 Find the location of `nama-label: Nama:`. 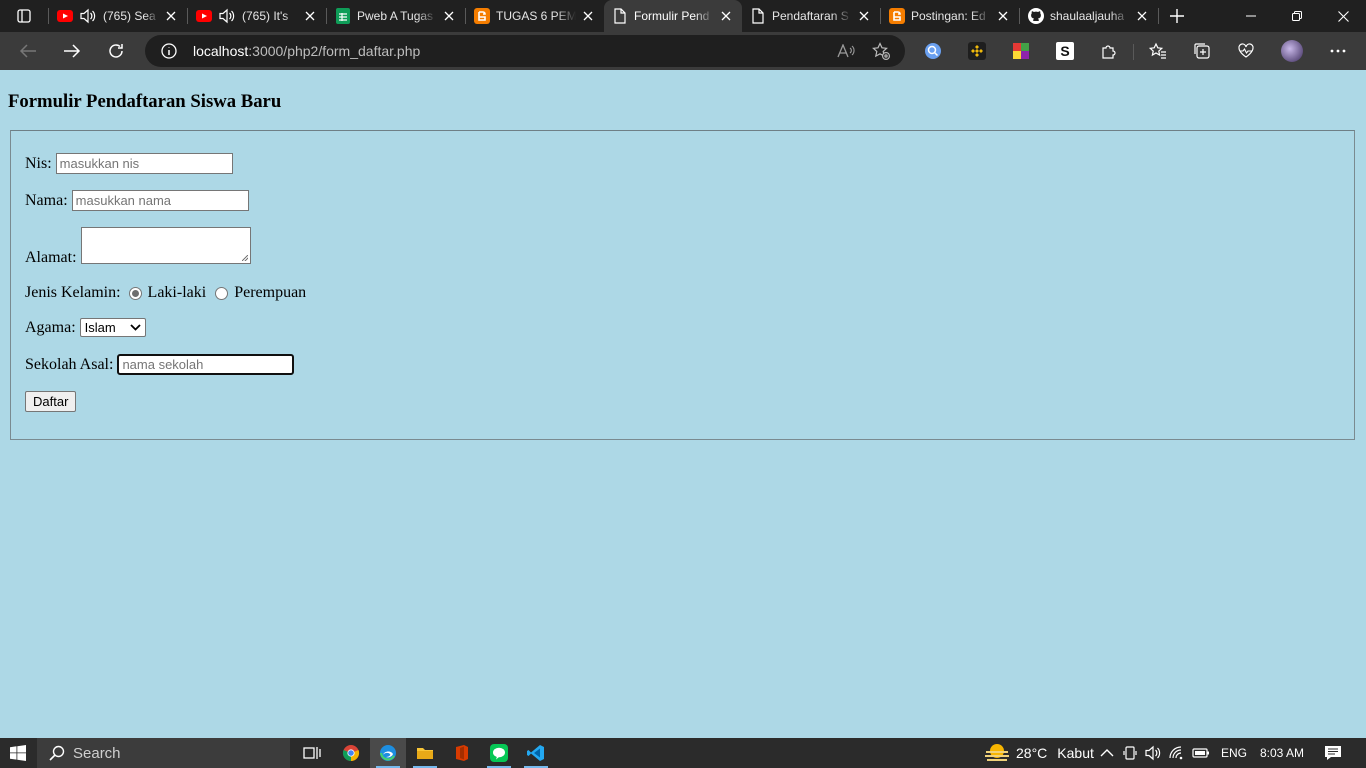

nama-label: Nama: is located at coordinates (46, 200).